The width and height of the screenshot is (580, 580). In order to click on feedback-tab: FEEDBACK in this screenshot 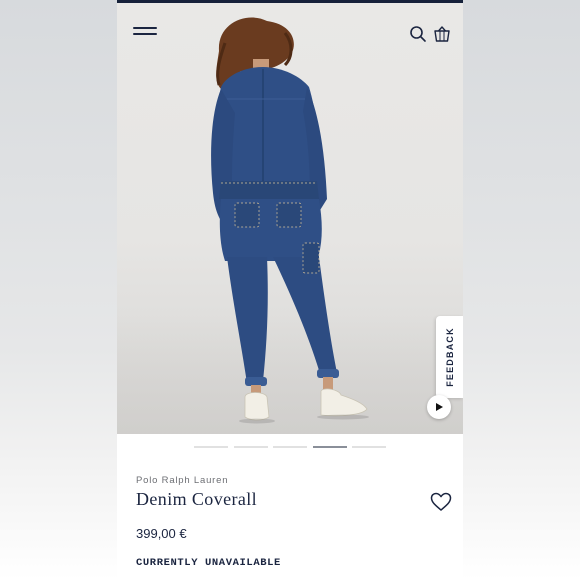, I will do `click(449, 357)`.